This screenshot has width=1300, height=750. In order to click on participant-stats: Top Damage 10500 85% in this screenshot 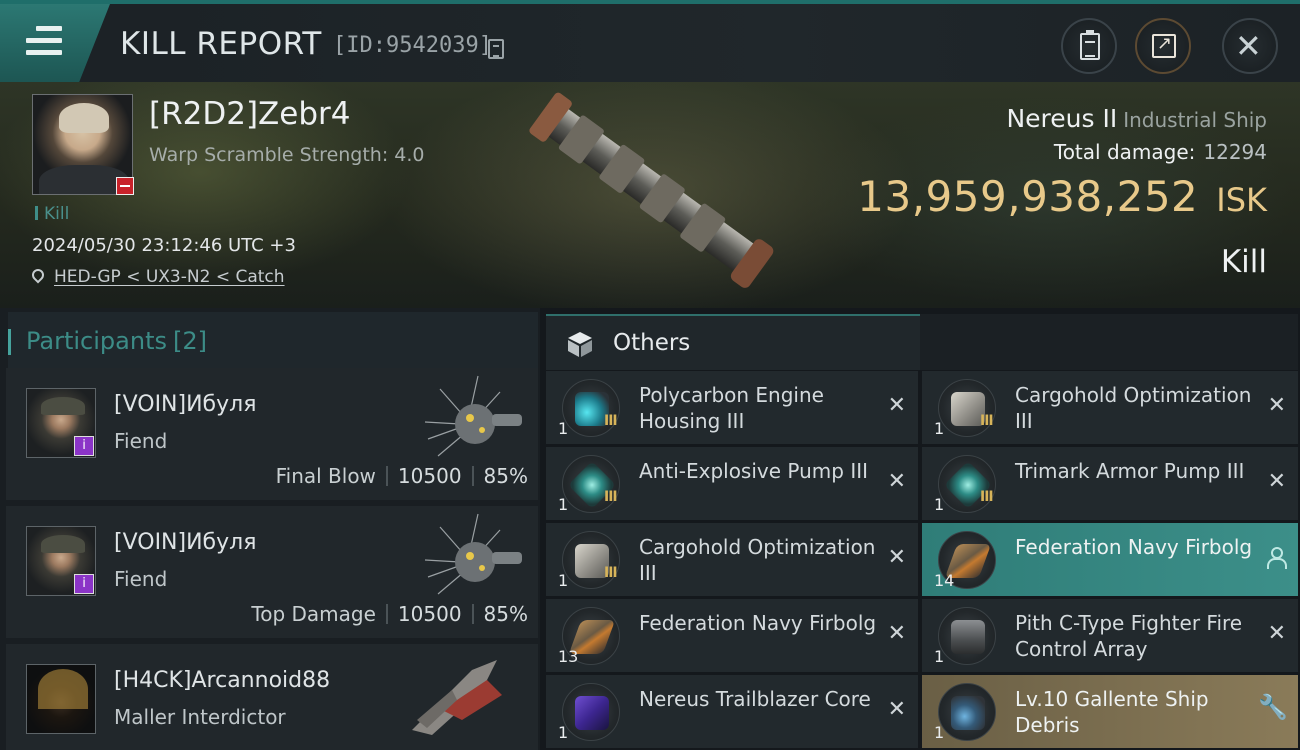, I will do `click(389, 614)`.